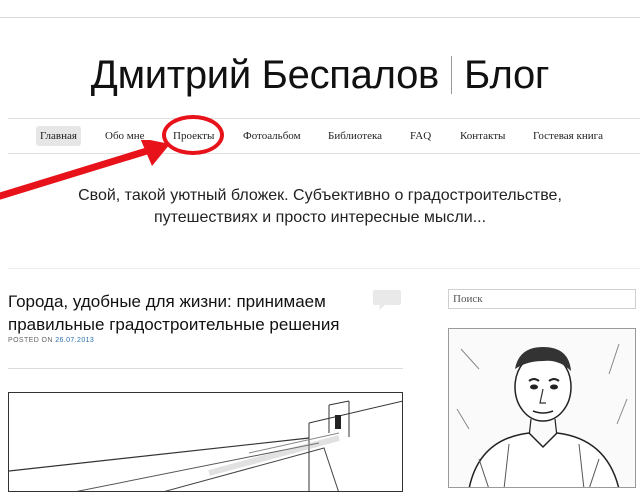 This screenshot has height=492, width=640. Describe the element at coordinates (387, 300) in the screenshot. I see `comment-bubble-icon` at that location.